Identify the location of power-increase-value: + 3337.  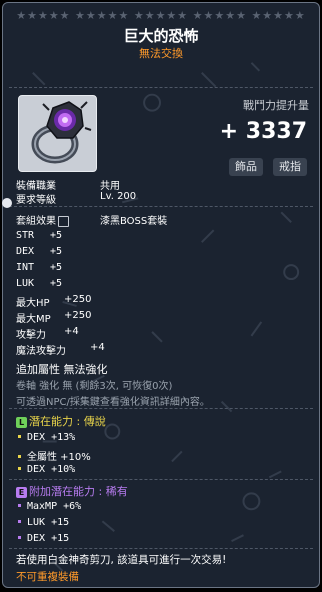
(263, 131).